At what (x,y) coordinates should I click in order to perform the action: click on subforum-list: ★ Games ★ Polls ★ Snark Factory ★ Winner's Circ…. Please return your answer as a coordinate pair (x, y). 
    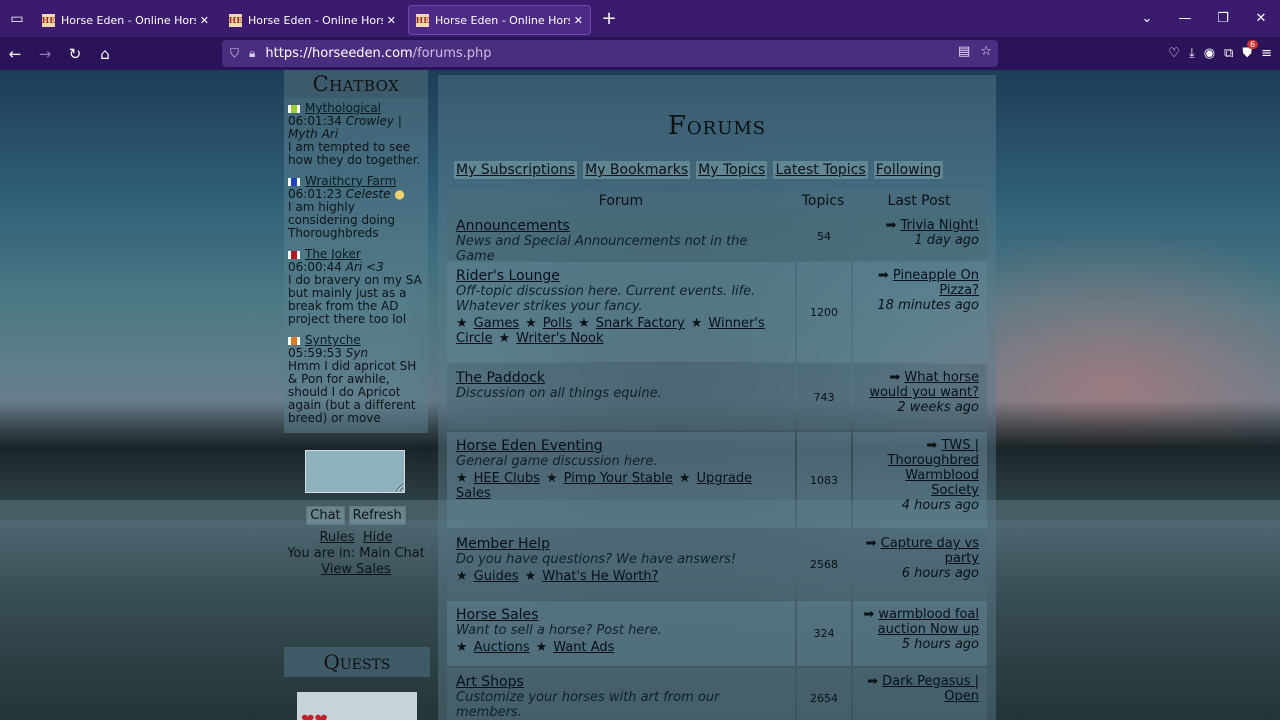
    Looking at the image, I should click on (610, 331).